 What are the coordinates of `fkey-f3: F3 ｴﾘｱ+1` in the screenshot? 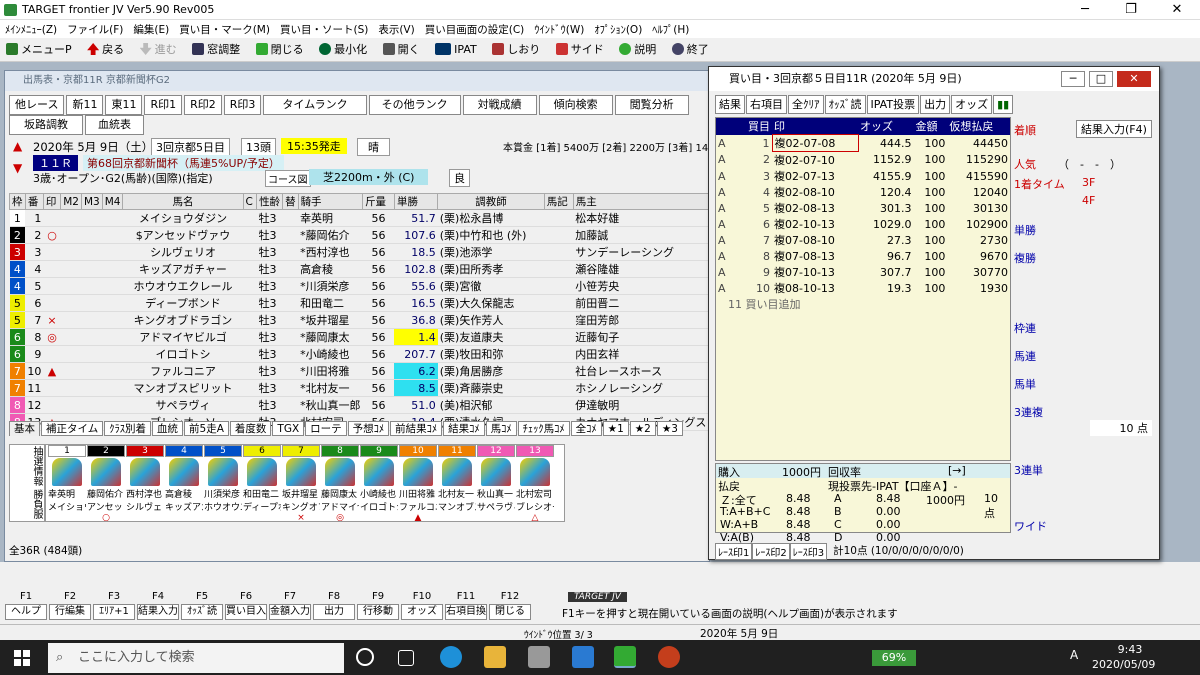 It's located at (114, 606).